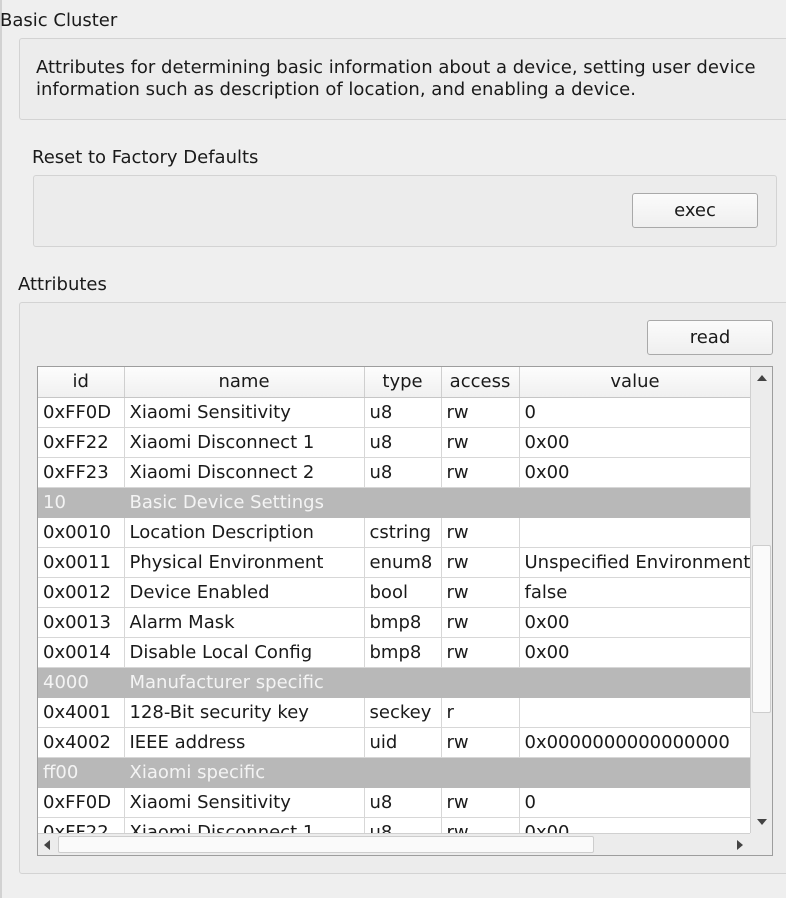  I want to click on id-cell: 0x0012, so click(81, 592).